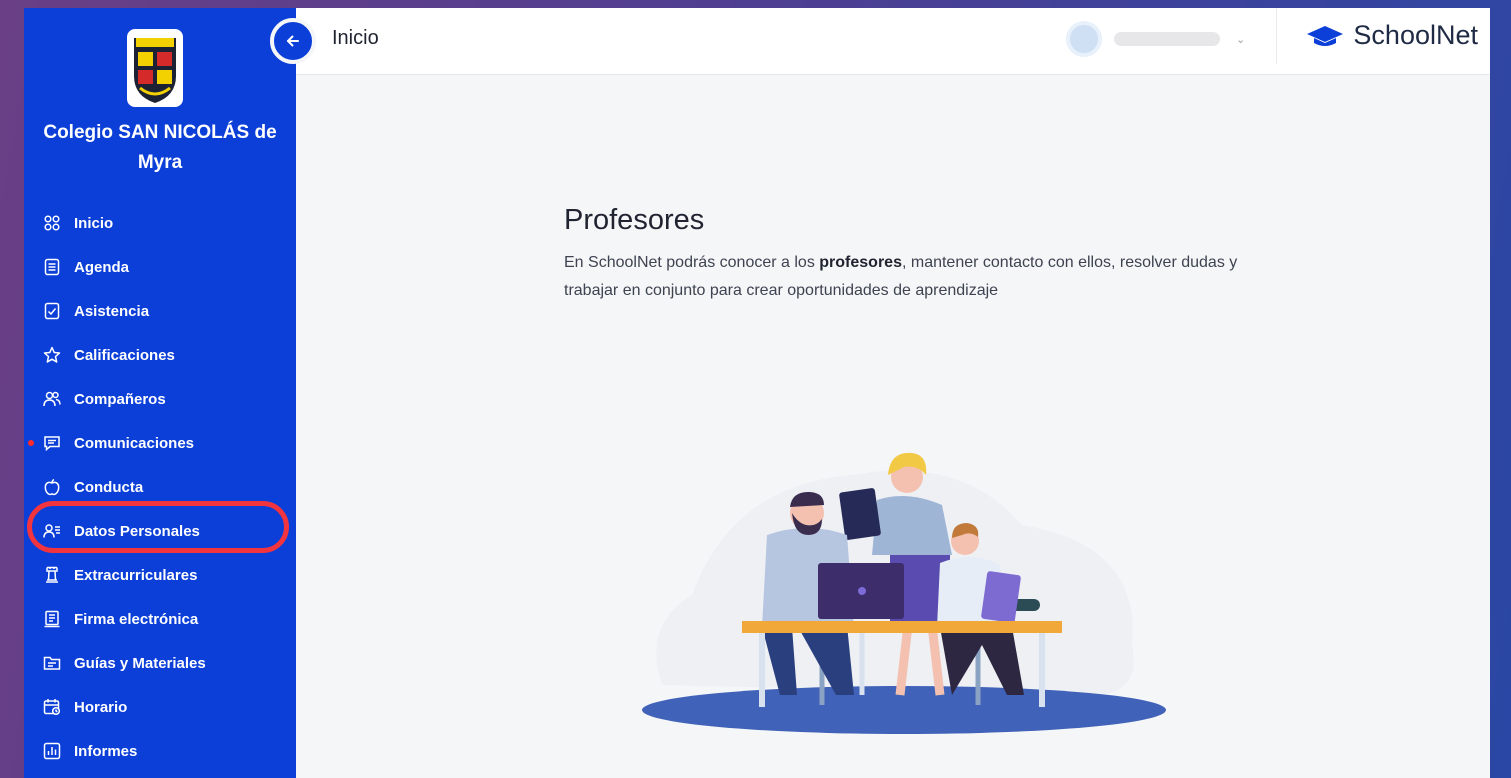  I want to click on sidebar-item-guias-materiales: Guías y Materiales, so click(160, 663).